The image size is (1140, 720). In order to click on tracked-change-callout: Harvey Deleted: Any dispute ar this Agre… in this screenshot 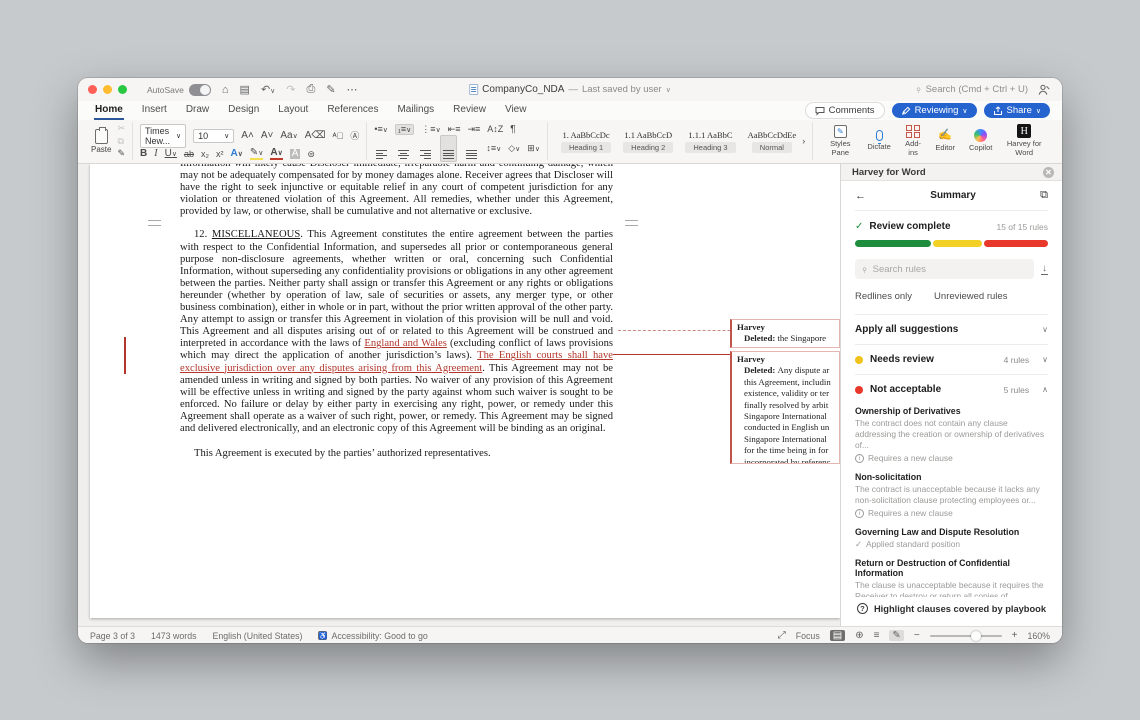, I will do `click(785, 407)`.